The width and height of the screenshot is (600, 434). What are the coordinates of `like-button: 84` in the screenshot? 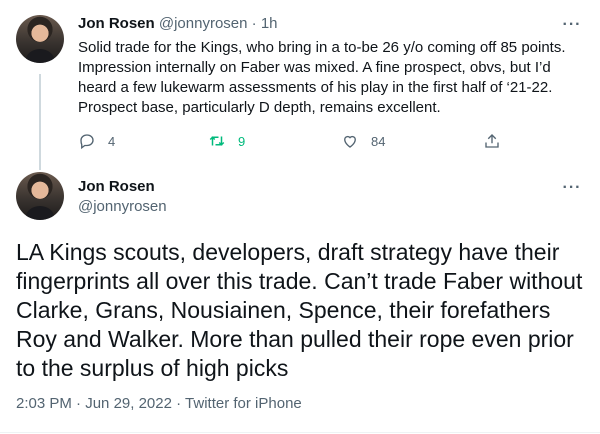 It's located at (363, 141).